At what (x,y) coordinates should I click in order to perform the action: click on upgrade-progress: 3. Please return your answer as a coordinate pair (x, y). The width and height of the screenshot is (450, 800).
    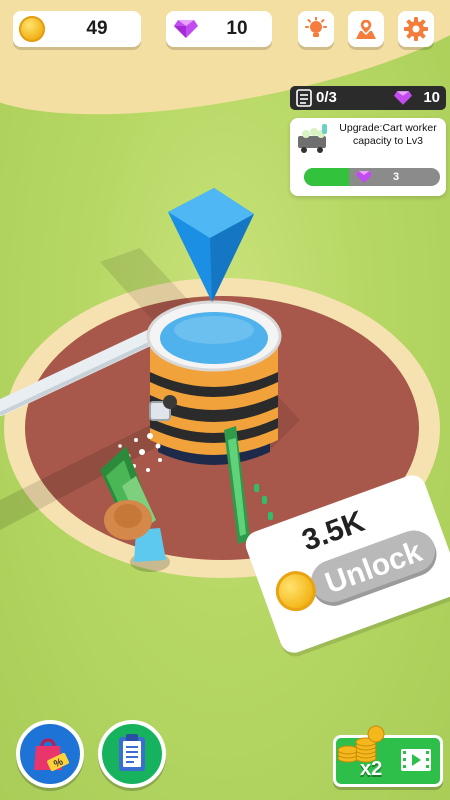
    Looking at the image, I should click on (372, 177).